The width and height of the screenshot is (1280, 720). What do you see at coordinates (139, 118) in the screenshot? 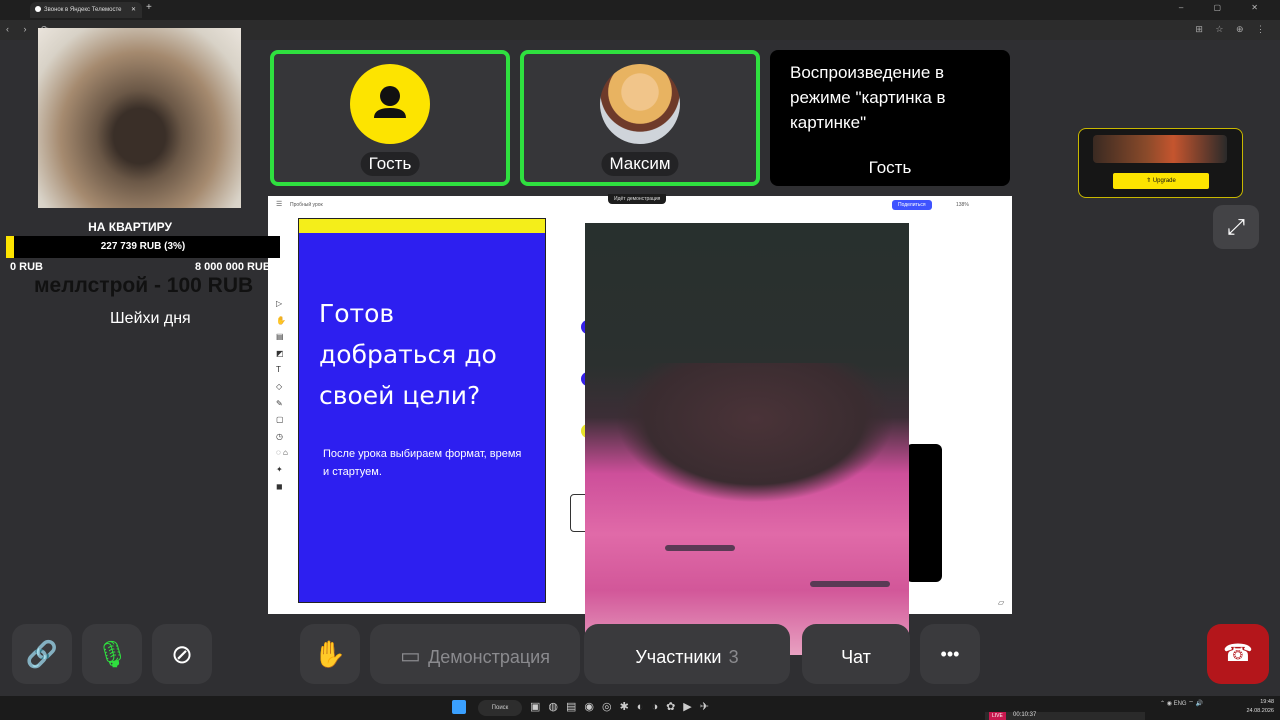
I see `pug-image` at bounding box center [139, 118].